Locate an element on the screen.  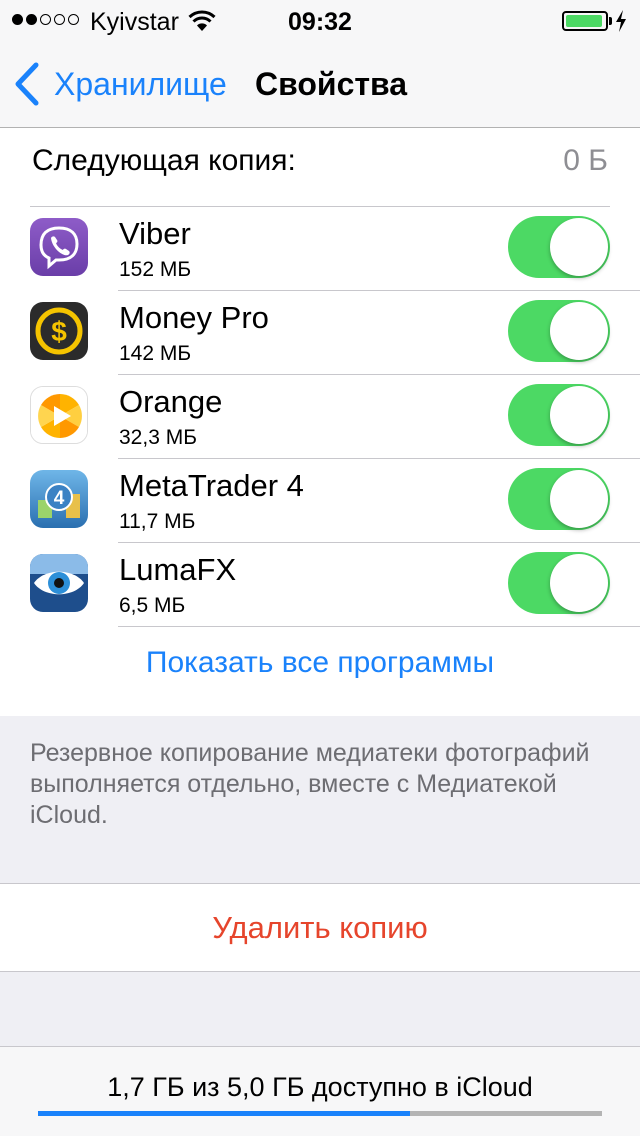
next-backup-row: Следующая копия: 0 Б is located at coordinates (320, 167).